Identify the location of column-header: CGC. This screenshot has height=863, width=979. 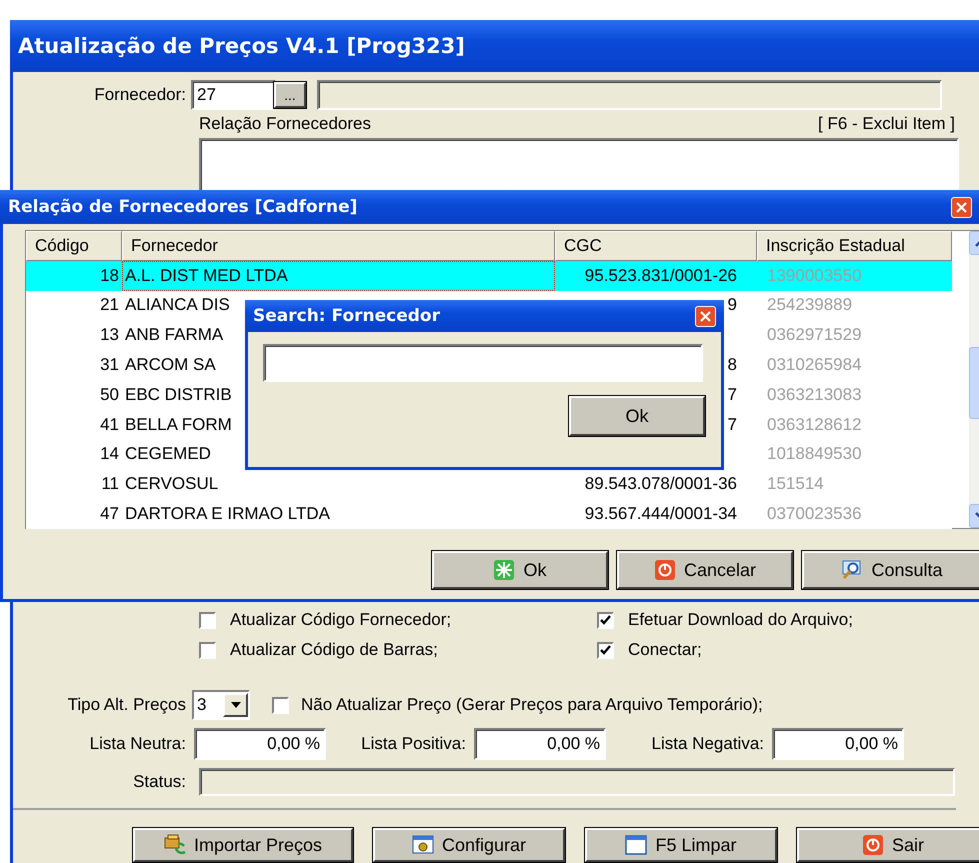
(656, 246).